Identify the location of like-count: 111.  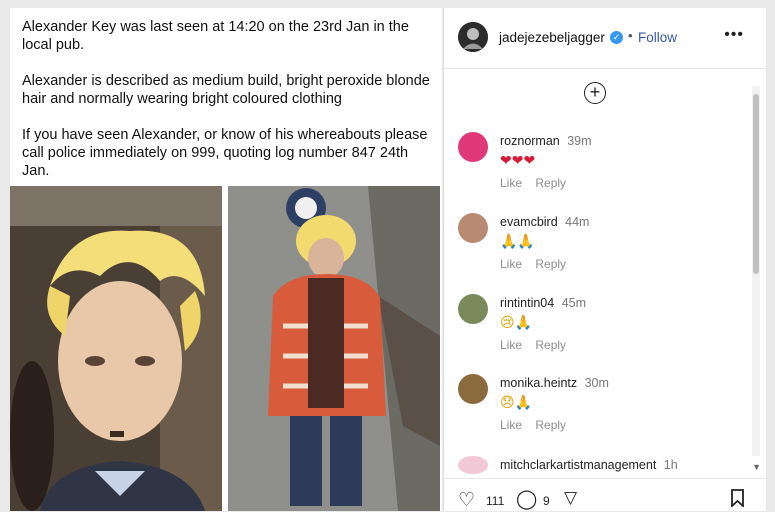
(495, 501).